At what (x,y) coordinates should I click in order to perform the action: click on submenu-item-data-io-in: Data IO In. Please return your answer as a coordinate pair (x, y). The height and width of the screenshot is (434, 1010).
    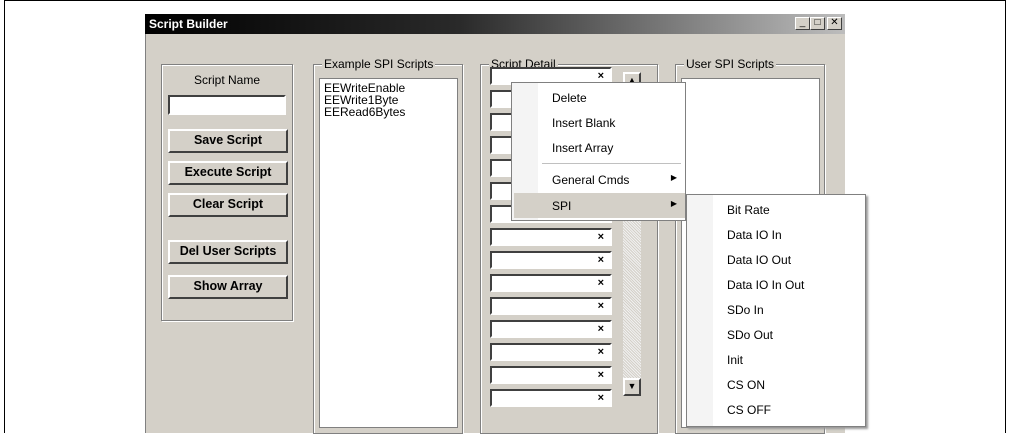
    Looking at the image, I should click on (754, 235).